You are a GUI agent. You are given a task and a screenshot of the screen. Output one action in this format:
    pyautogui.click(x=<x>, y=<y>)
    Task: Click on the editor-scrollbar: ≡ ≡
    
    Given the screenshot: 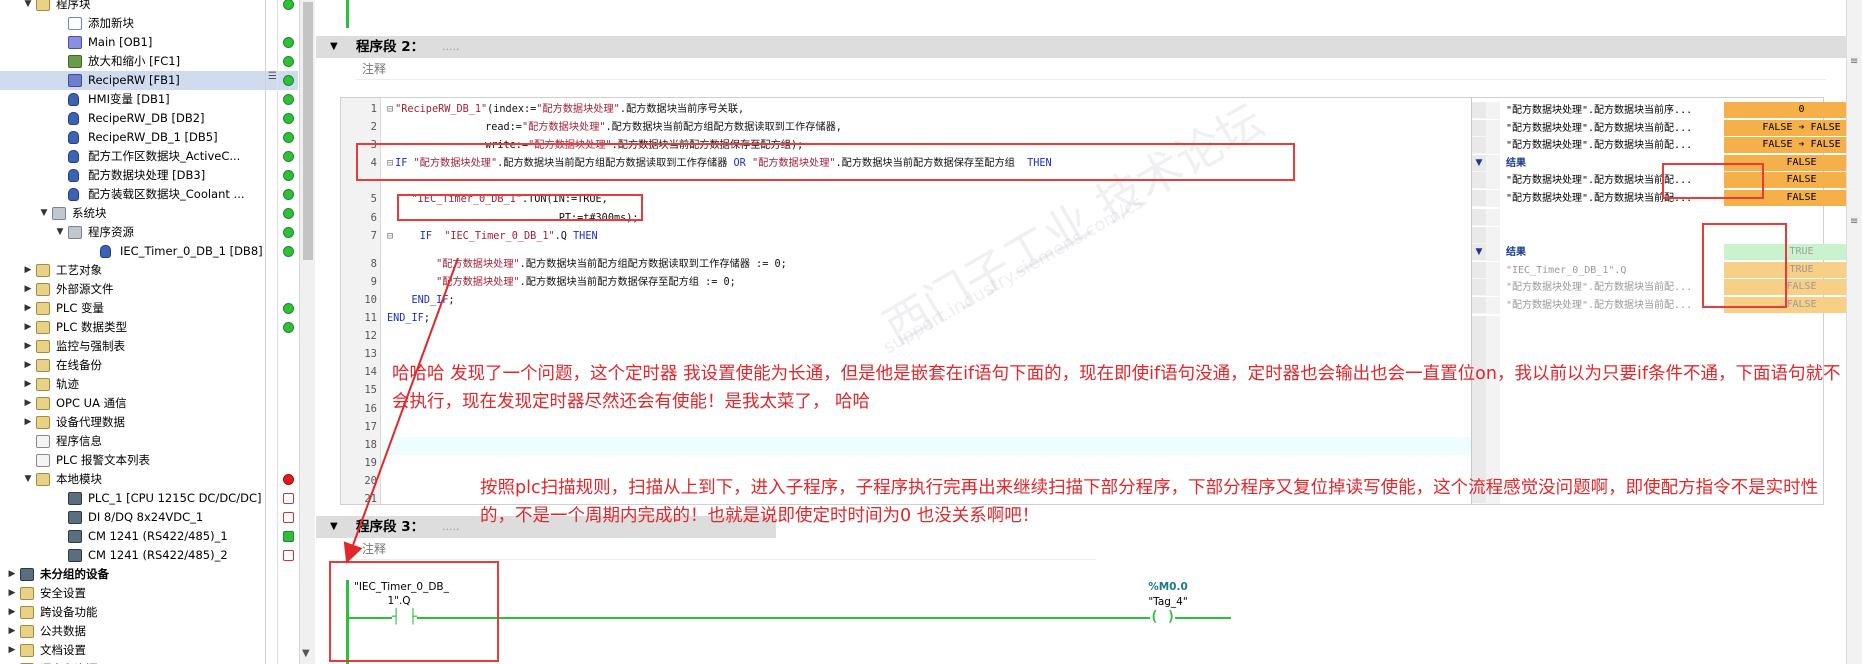 What is the action you would take?
    pyautogui.click(x=1854, y=332)
    